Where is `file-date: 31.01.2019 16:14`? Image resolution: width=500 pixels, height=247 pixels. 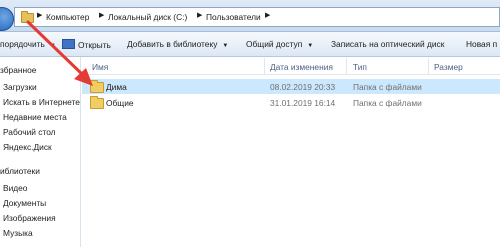
file-date: 31.01.2019 16:14 is located at coordinates (303, 103).